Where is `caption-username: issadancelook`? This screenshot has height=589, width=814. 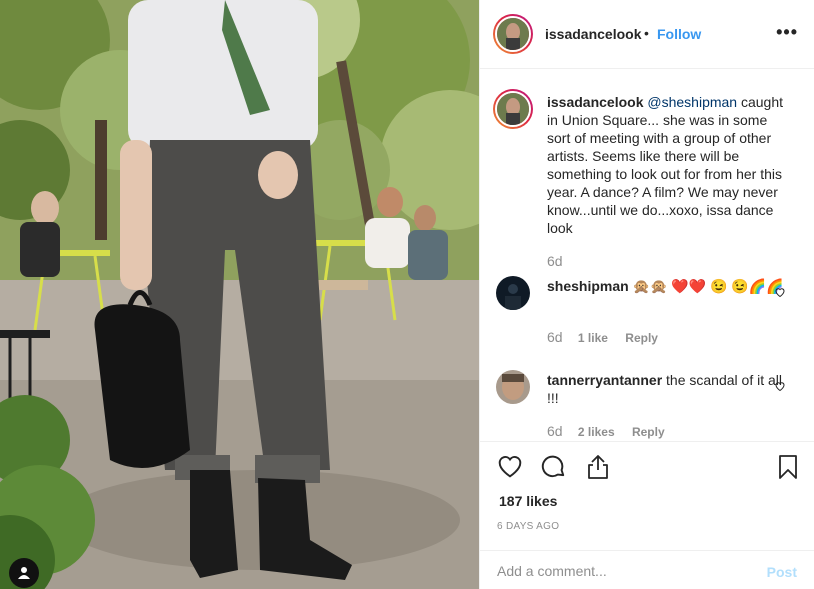 caption-username: issadancelook is located at coordinates (595, 102).